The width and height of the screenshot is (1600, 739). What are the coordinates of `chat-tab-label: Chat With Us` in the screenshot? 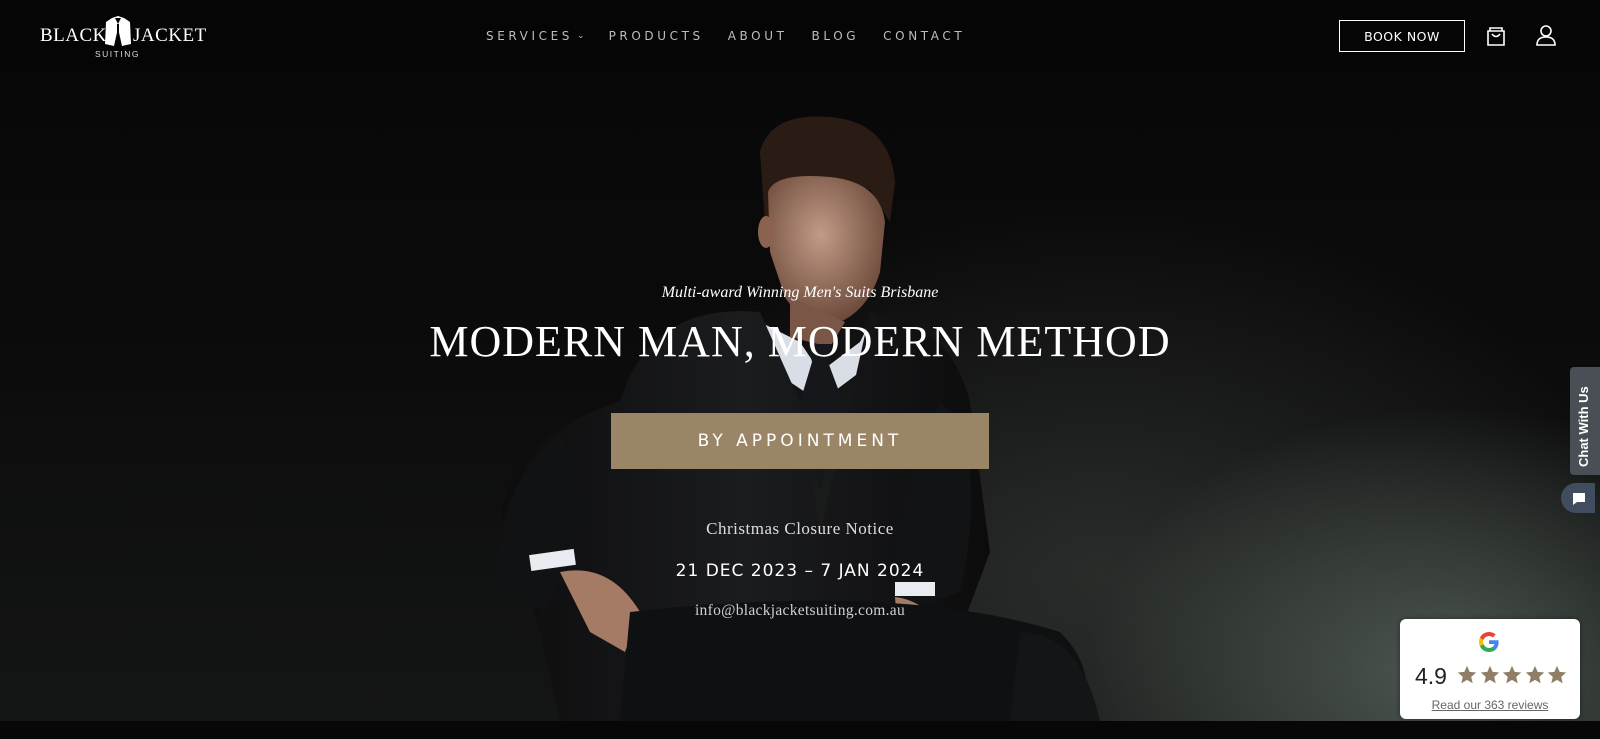 It's located at (1583, 426).